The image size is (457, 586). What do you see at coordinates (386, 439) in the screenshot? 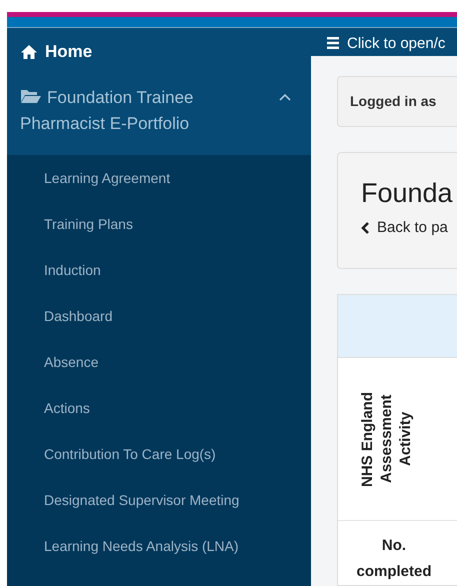
I see `column-header: NHS England Assessment Activity` at bounding box center [386, 439].